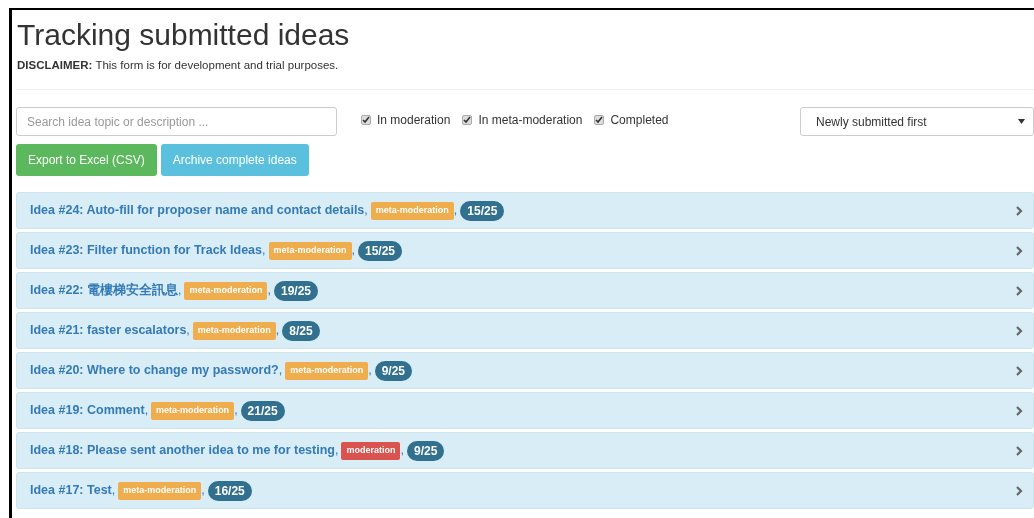 The image size is (1034, 518). I want to click on idea-title: Idea #23: Filter function for Track Ideas, so click(146, 251).